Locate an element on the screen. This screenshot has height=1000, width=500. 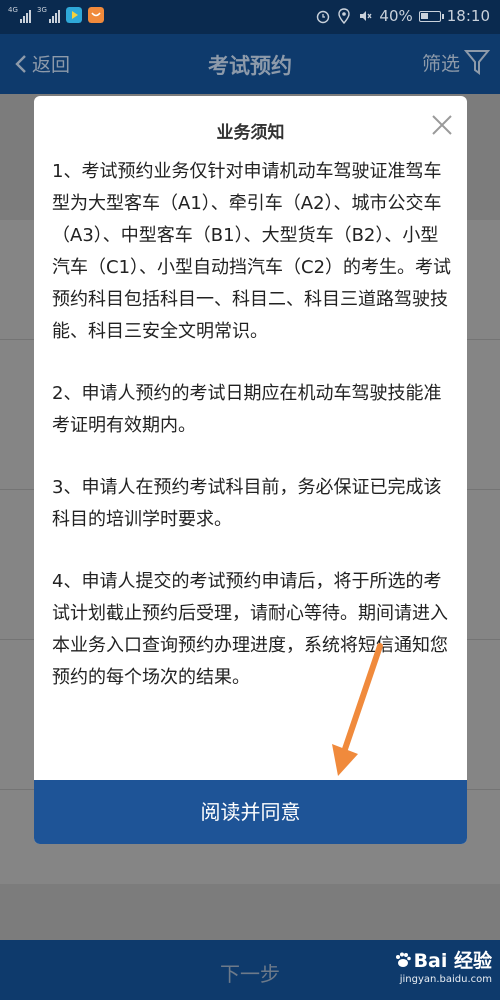
location-icon is located at coordinates (344, 16).